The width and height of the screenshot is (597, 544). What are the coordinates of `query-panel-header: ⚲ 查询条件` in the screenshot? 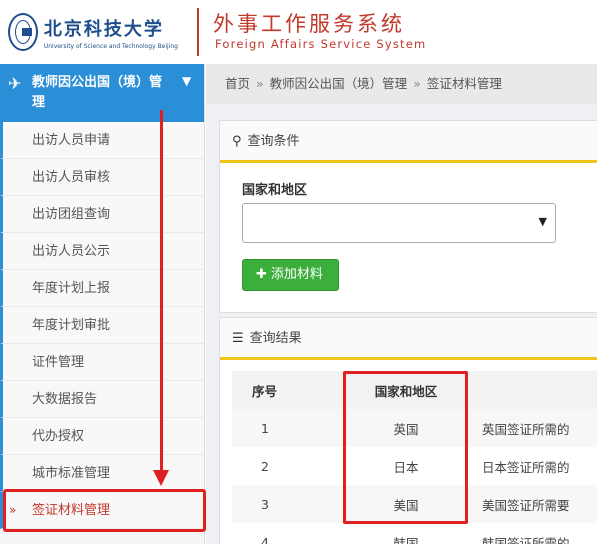 It's located at (408, 142).